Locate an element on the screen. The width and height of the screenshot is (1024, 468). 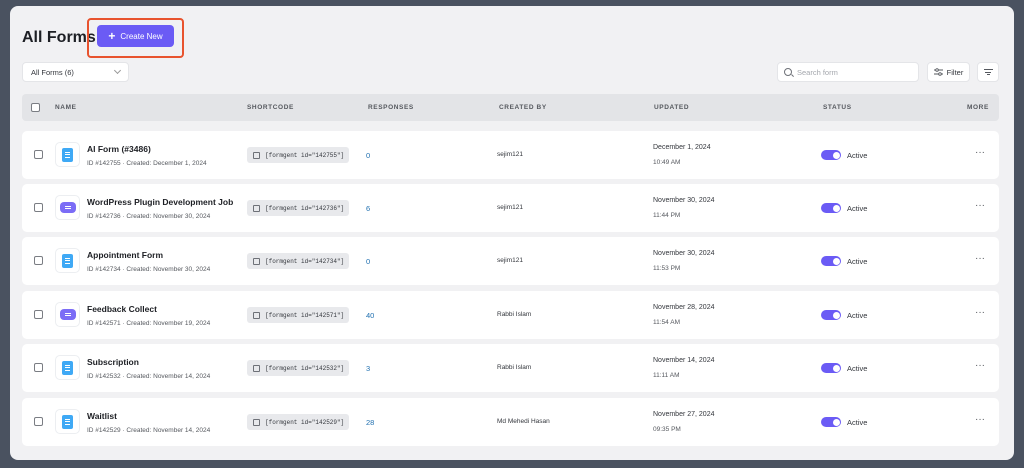
updated-date: December 1, 2024 is located at coordinates (682, 147).